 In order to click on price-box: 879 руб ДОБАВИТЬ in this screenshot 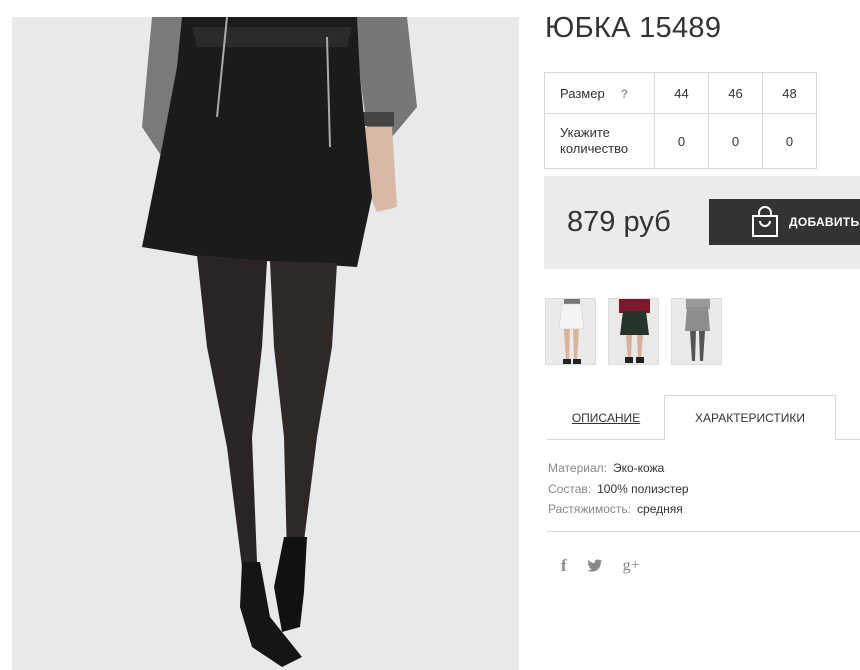, I will do `click(702, 222)`.